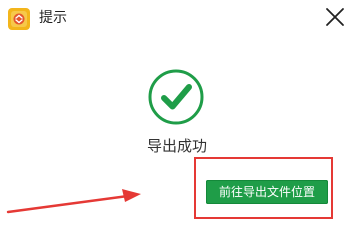 This screenshot has width=354, height=240. What do you see at coordinates (267, 192) in the screenshot?
I see `open-export-location-button: 前往导出文件位置` at bounding box center [267, 192].